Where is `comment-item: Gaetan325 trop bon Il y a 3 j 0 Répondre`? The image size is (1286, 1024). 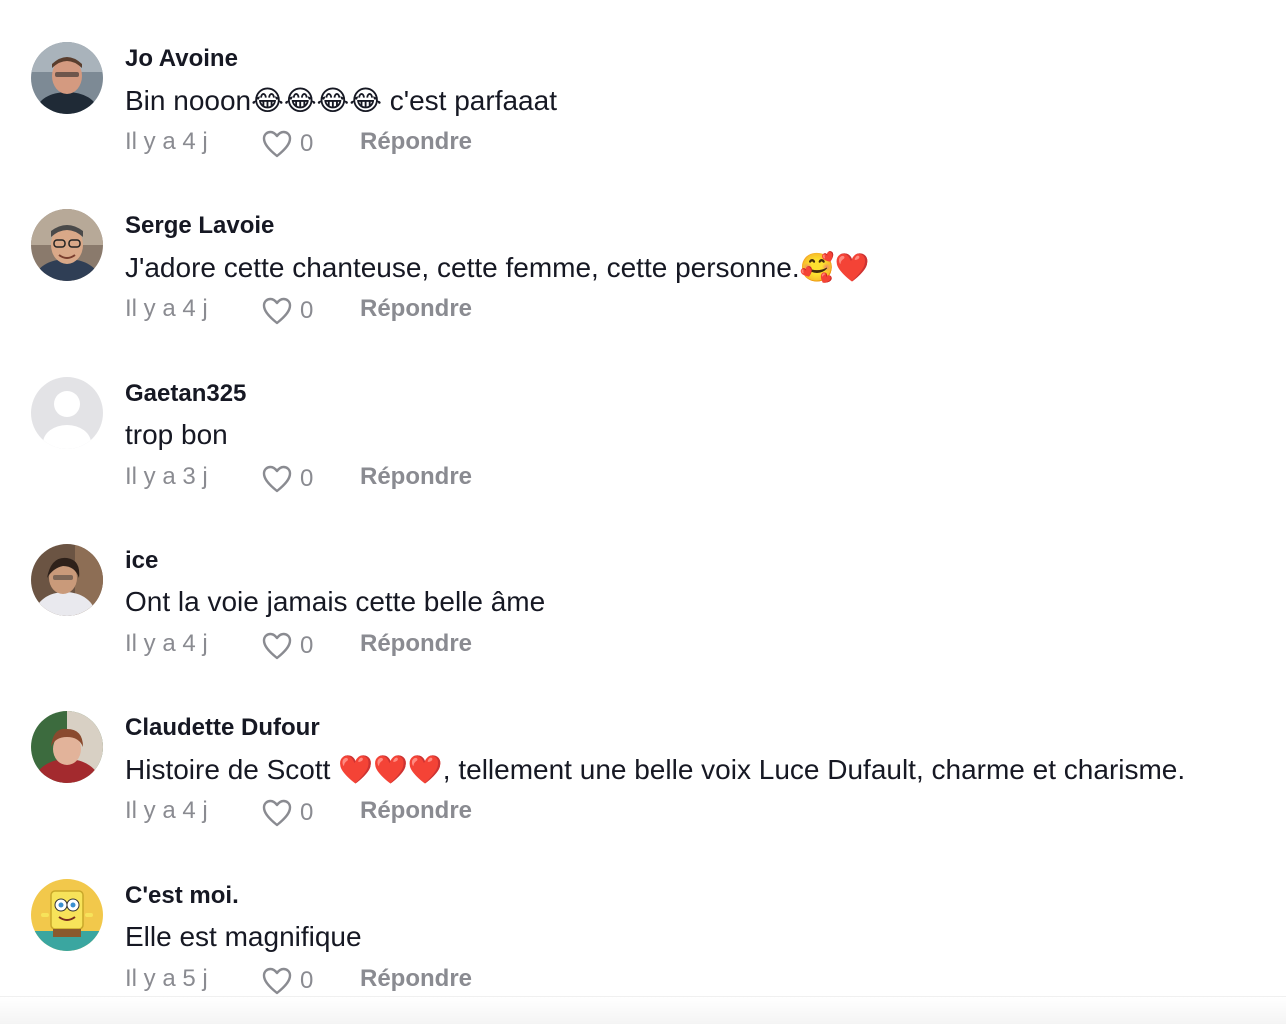 comment-item: Gaetan325 trop bon Il y a 3 j 0 Répondre is located at coordinates (643, 452).